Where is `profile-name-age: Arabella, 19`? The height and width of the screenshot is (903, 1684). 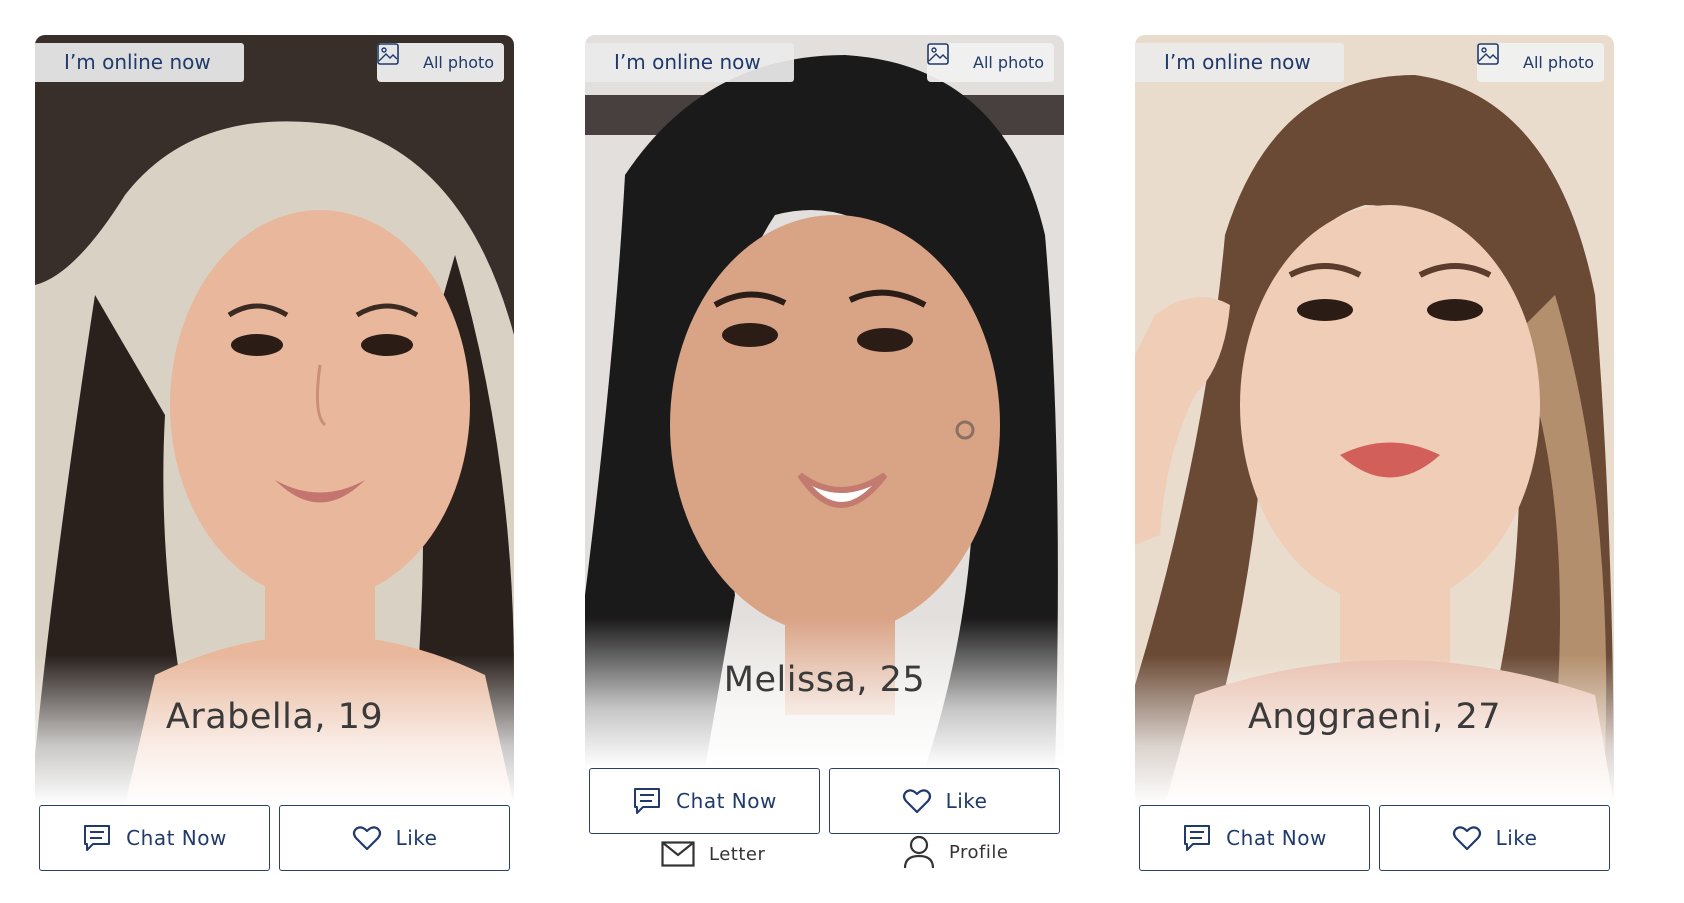
profile-name-age: Arabella, 19 is located at coordinates (274, 717).